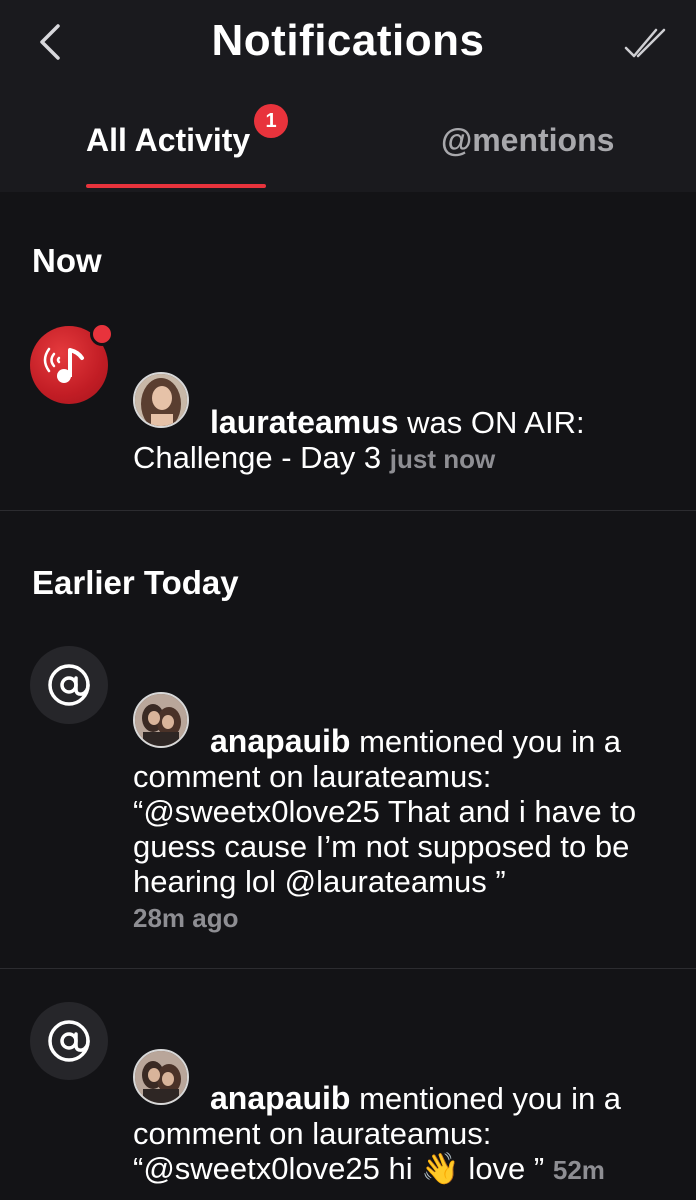 The height and width of the screenshot is (1200, 696). What do you see at coordinates (168, 140) in the screenshot?
I see `tab-all-activity: All Activity` at bounding box center [168, 140].